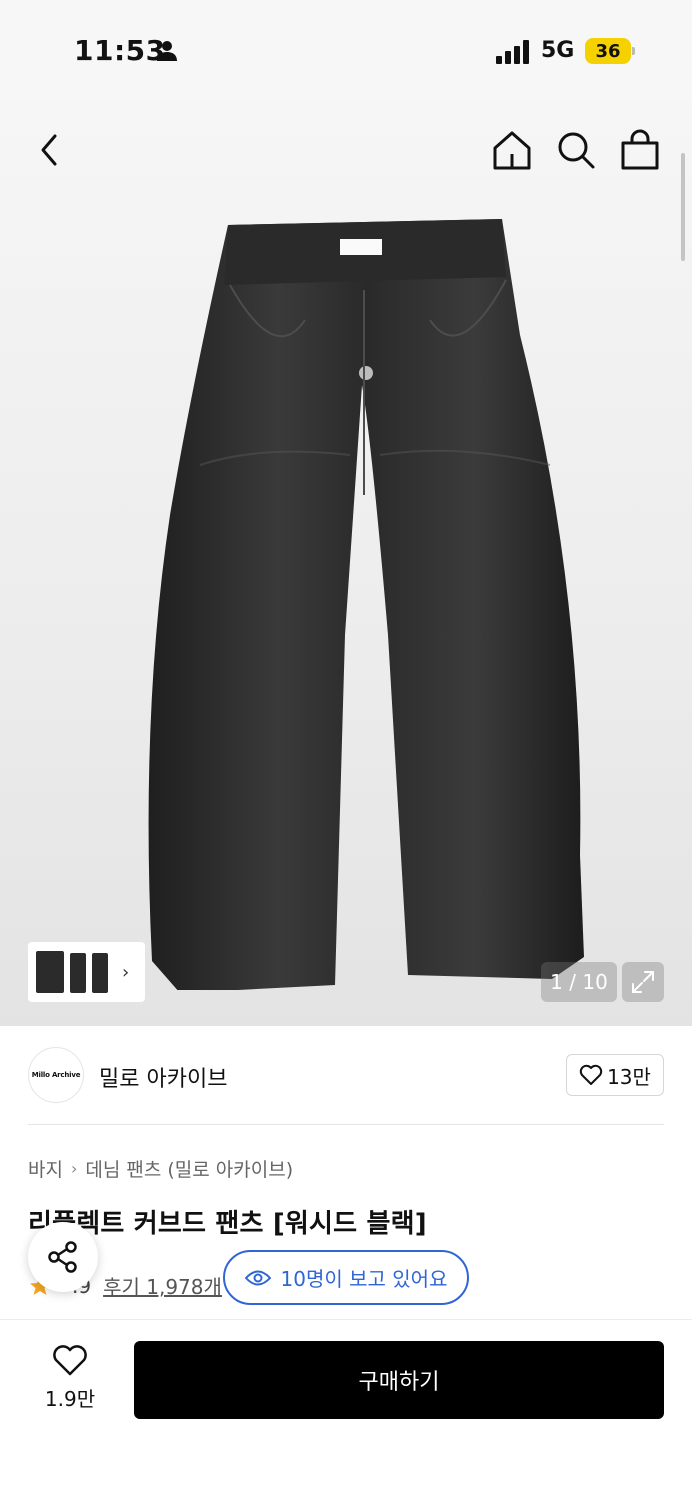  I want to click on share-button, so click(63, 1257).